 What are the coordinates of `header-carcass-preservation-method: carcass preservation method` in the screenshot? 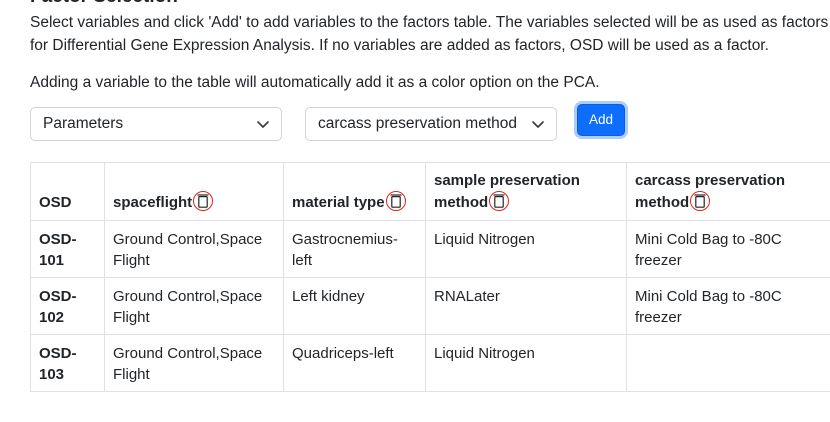 It's located at (728, 191).